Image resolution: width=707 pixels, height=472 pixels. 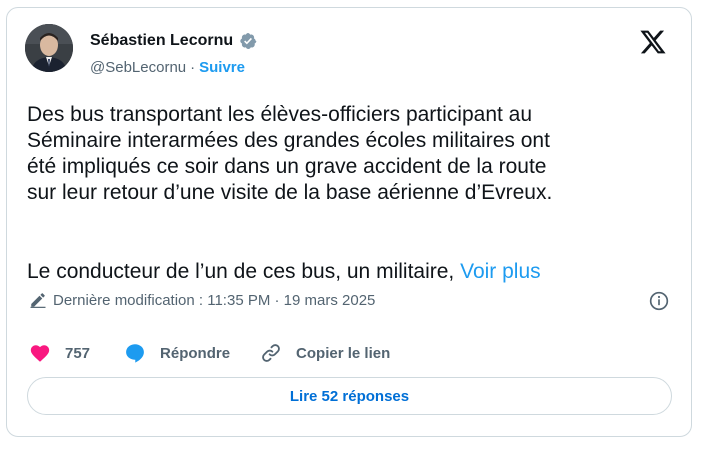 What do you see at coordinates (222, 67) in the screenshot?
I see `follow-button: Suivre` at bounding box center [222, 67].